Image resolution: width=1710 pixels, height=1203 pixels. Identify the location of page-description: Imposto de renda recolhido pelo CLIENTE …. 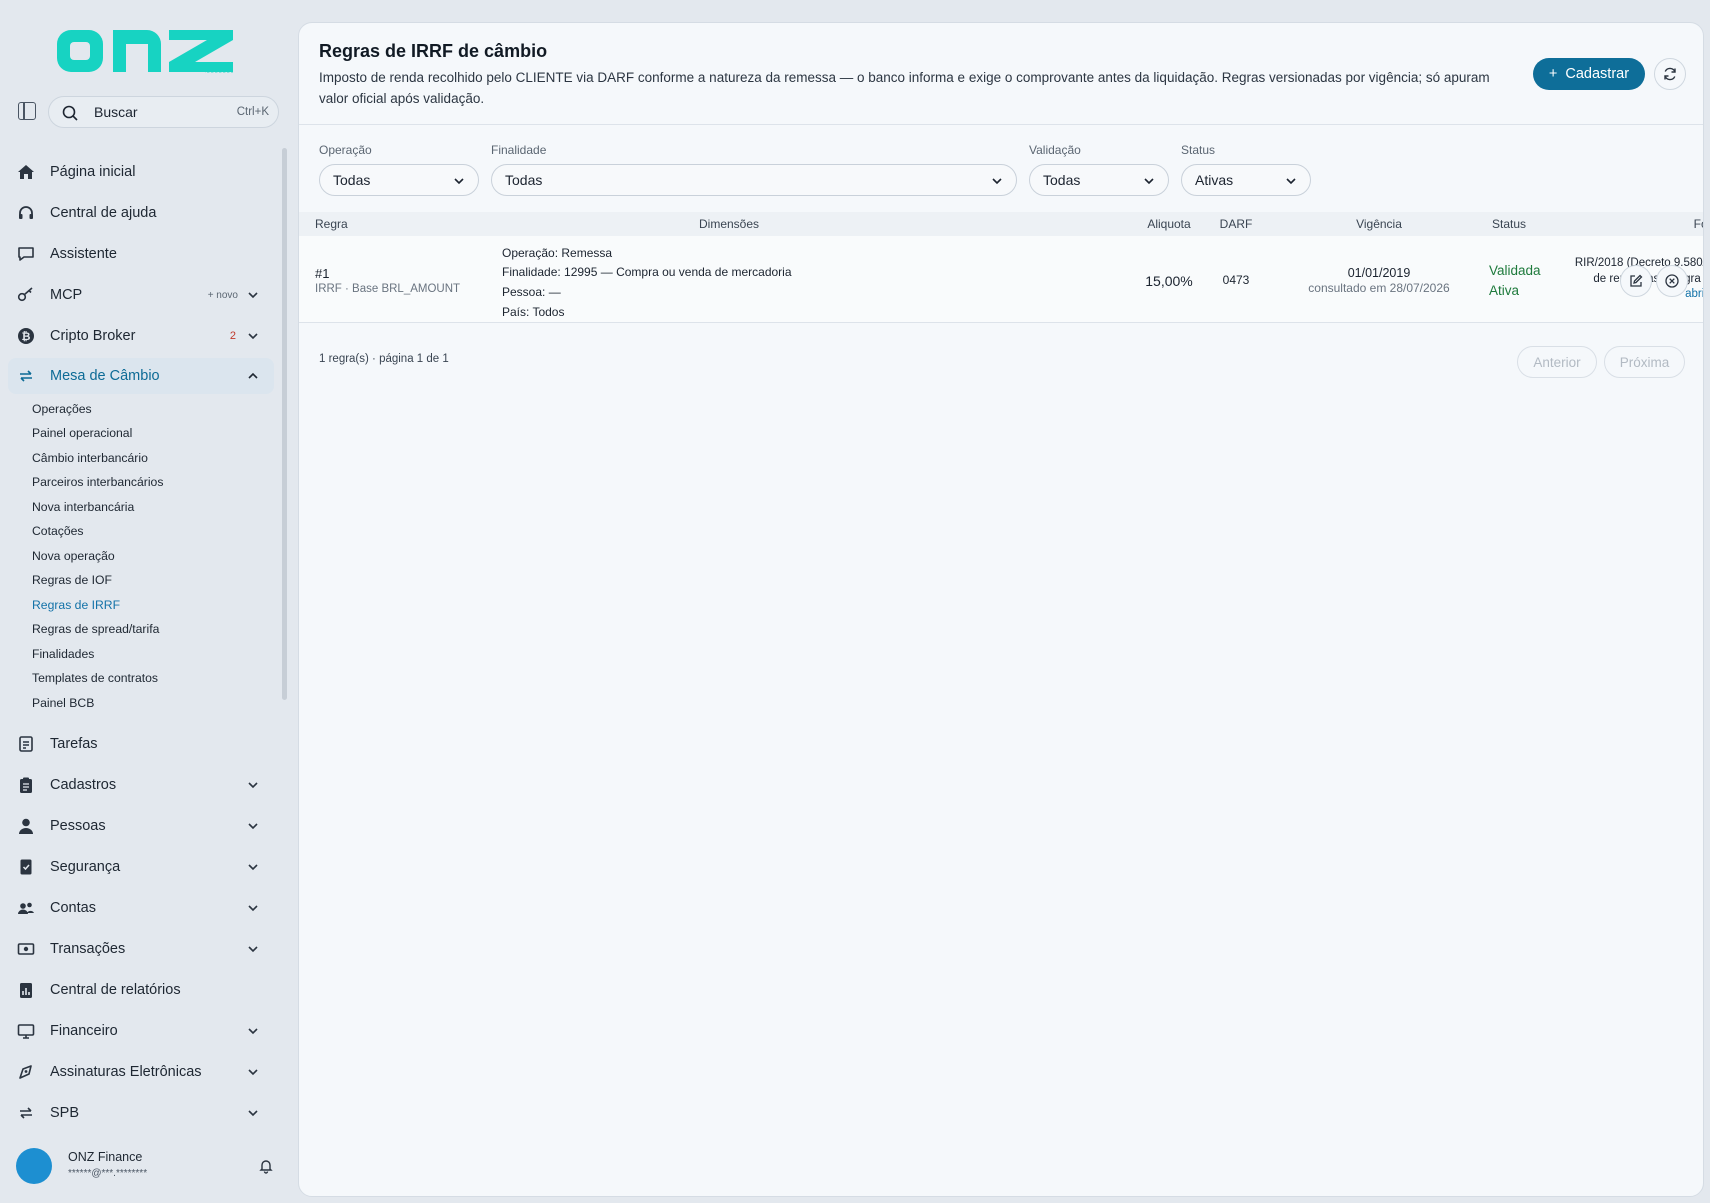
(904, 88).